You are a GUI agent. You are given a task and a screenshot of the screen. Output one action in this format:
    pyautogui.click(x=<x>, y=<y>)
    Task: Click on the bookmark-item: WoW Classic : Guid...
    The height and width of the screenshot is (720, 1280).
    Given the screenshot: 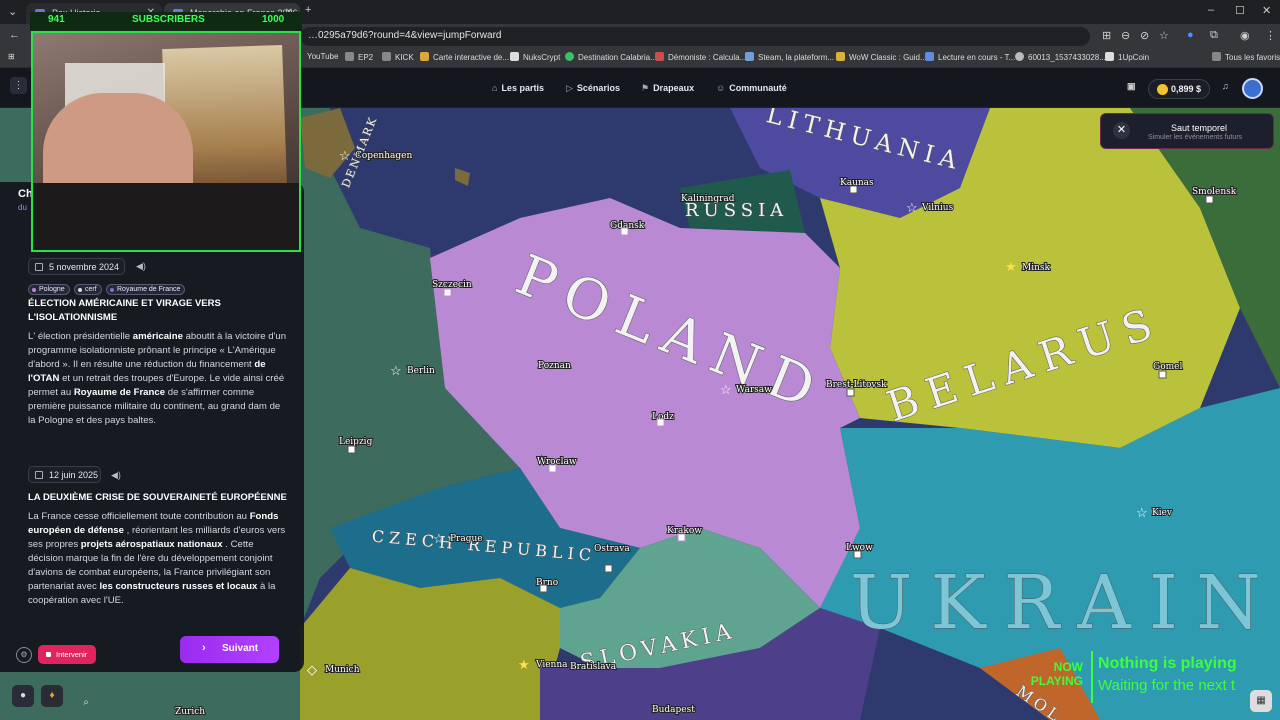 What is the action you would take?
    pyautogui.click(x=881, y=57)
    